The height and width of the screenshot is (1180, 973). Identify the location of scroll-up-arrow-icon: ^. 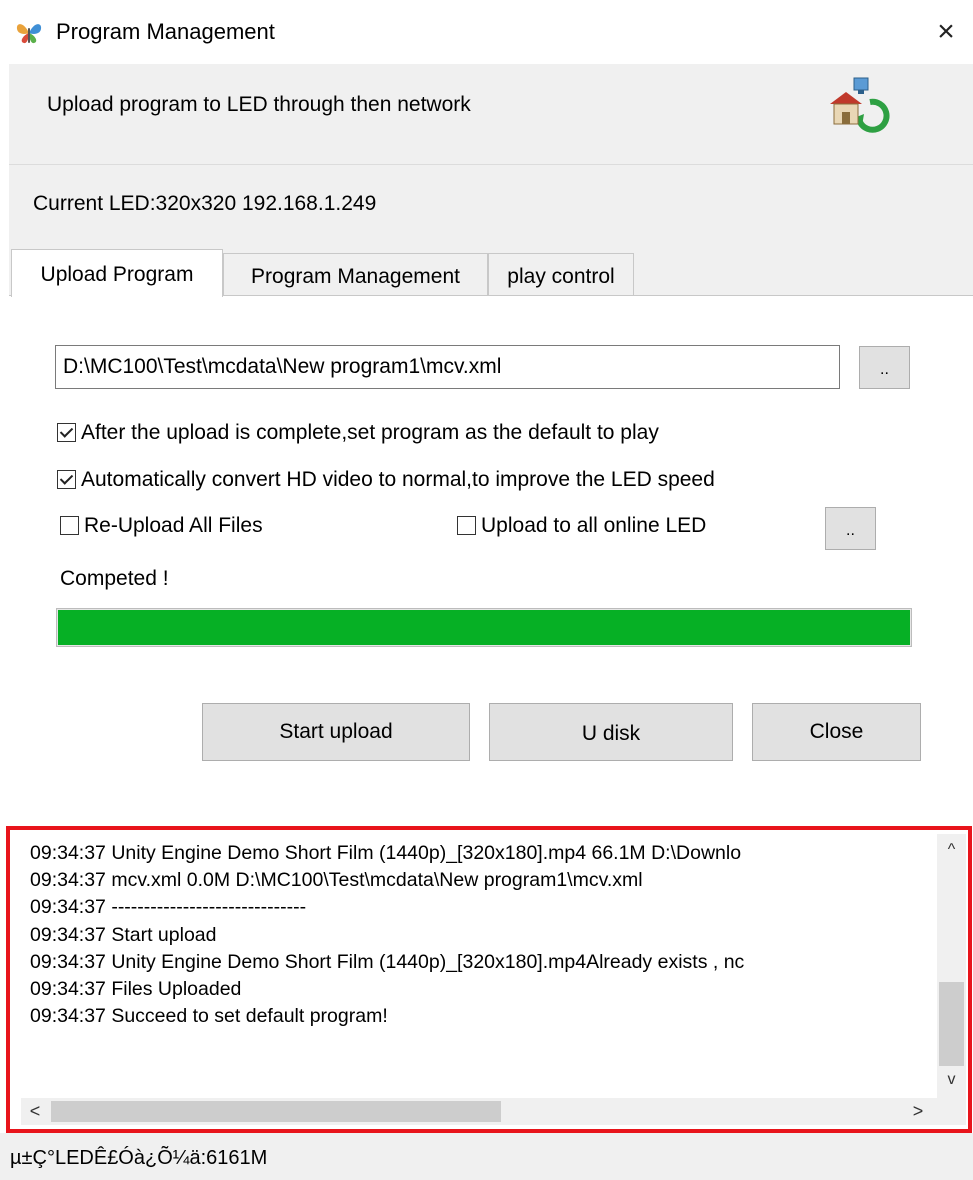
(951, 850).